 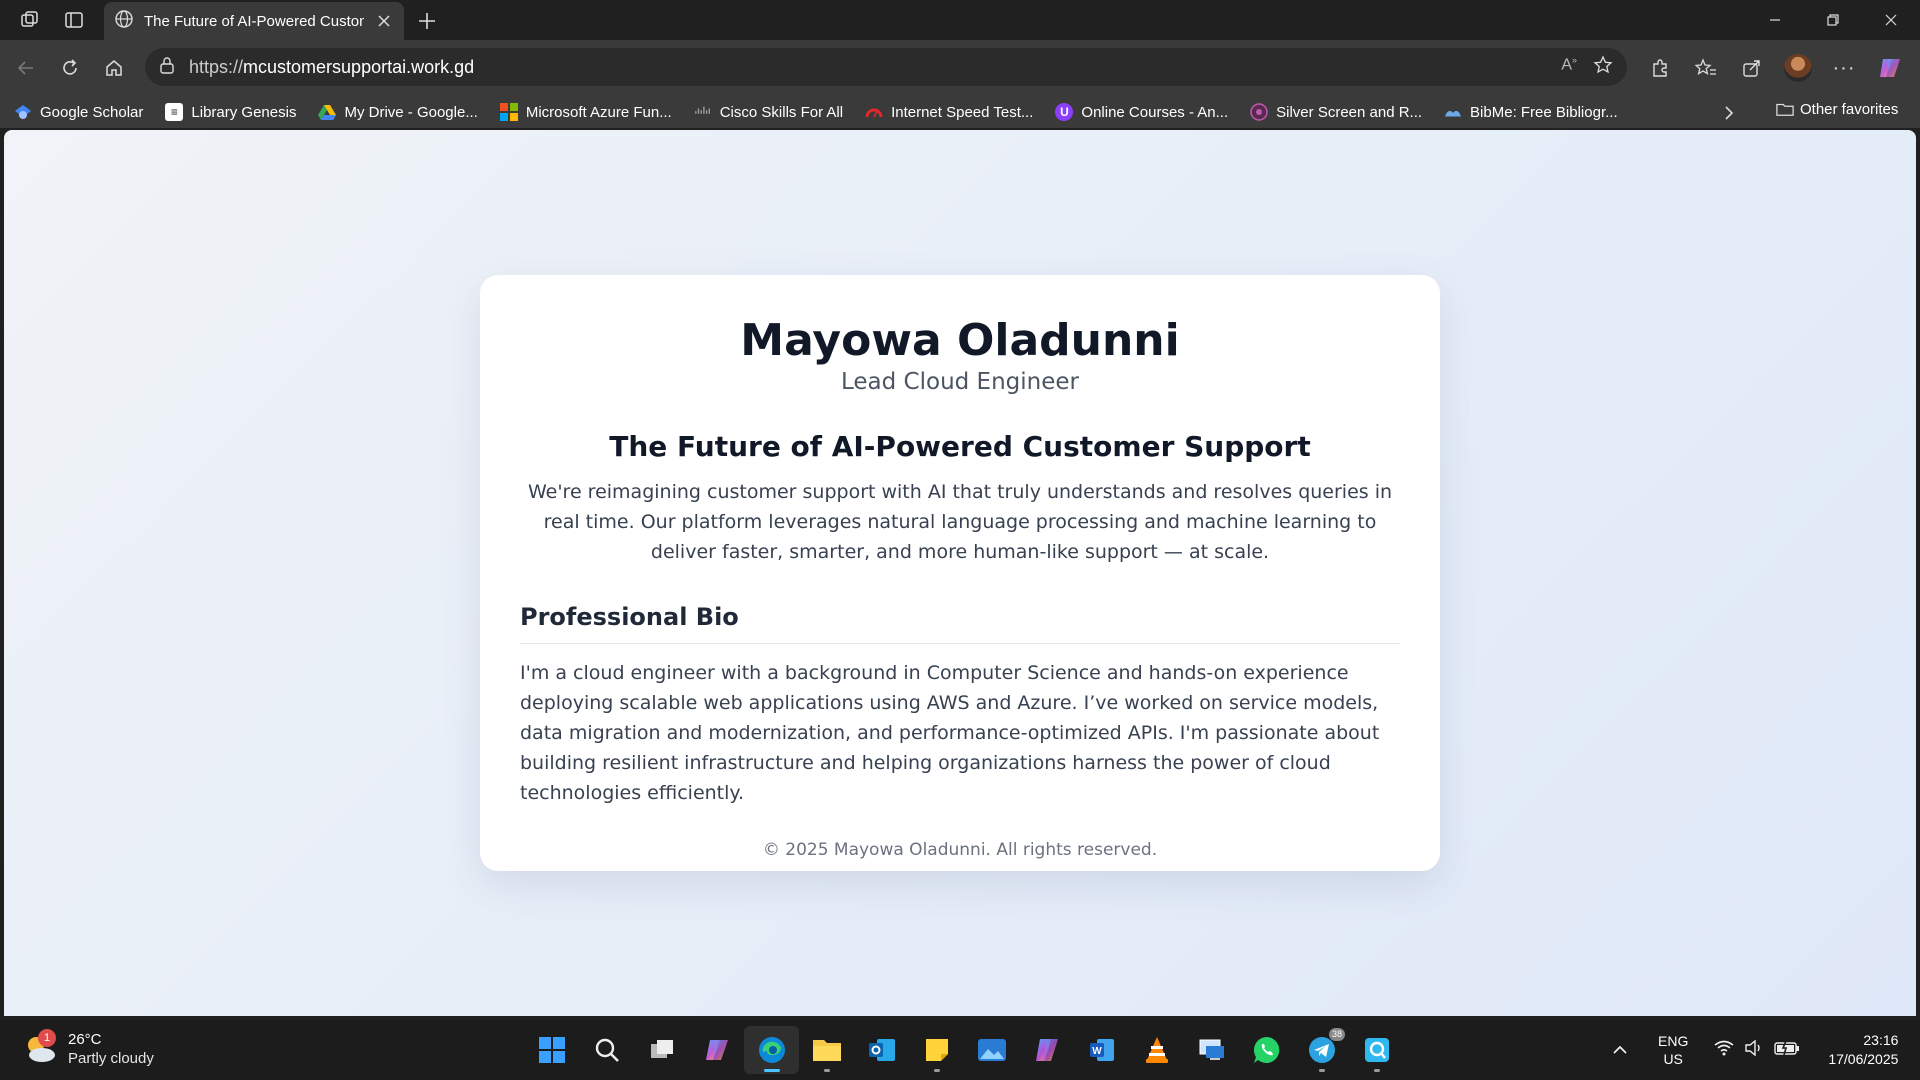 I want to click on clock-time: 23:16, so click(x=1881, y=1040).